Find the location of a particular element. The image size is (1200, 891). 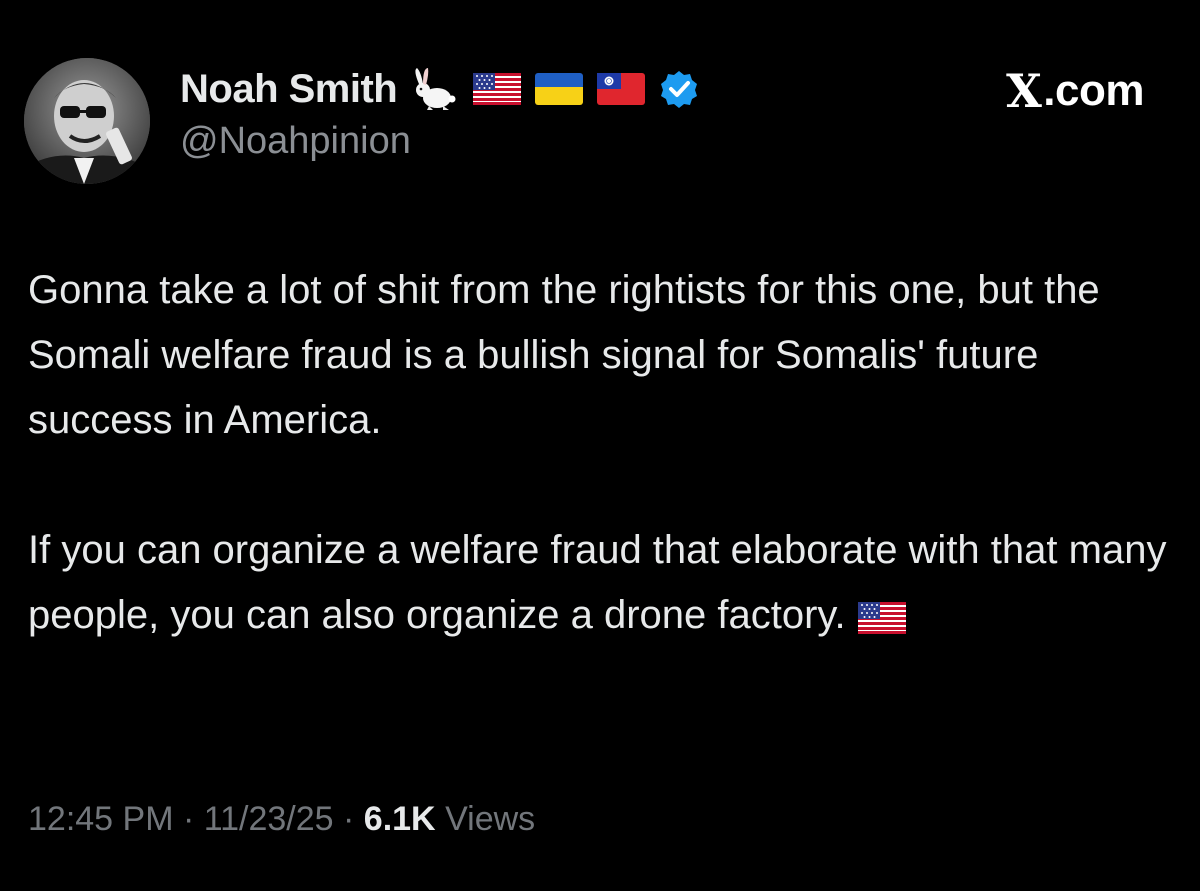

name-row: Noah Smith is located at coordinates (439, 89).